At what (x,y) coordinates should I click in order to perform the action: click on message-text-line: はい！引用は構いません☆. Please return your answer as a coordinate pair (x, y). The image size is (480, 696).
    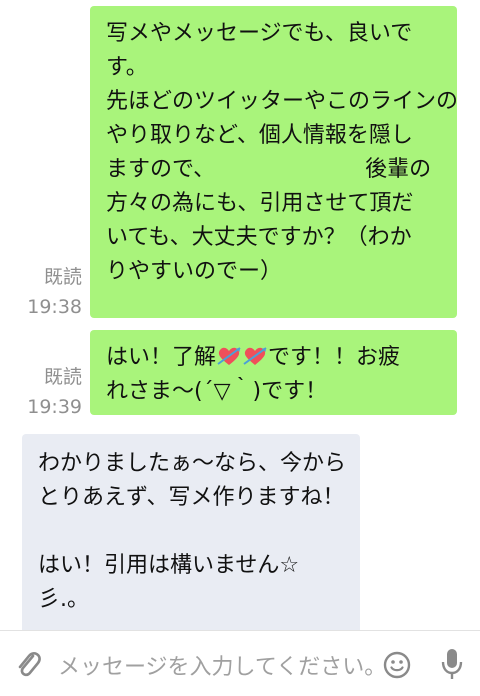
    Looking at the image, I should click on (169, 565).